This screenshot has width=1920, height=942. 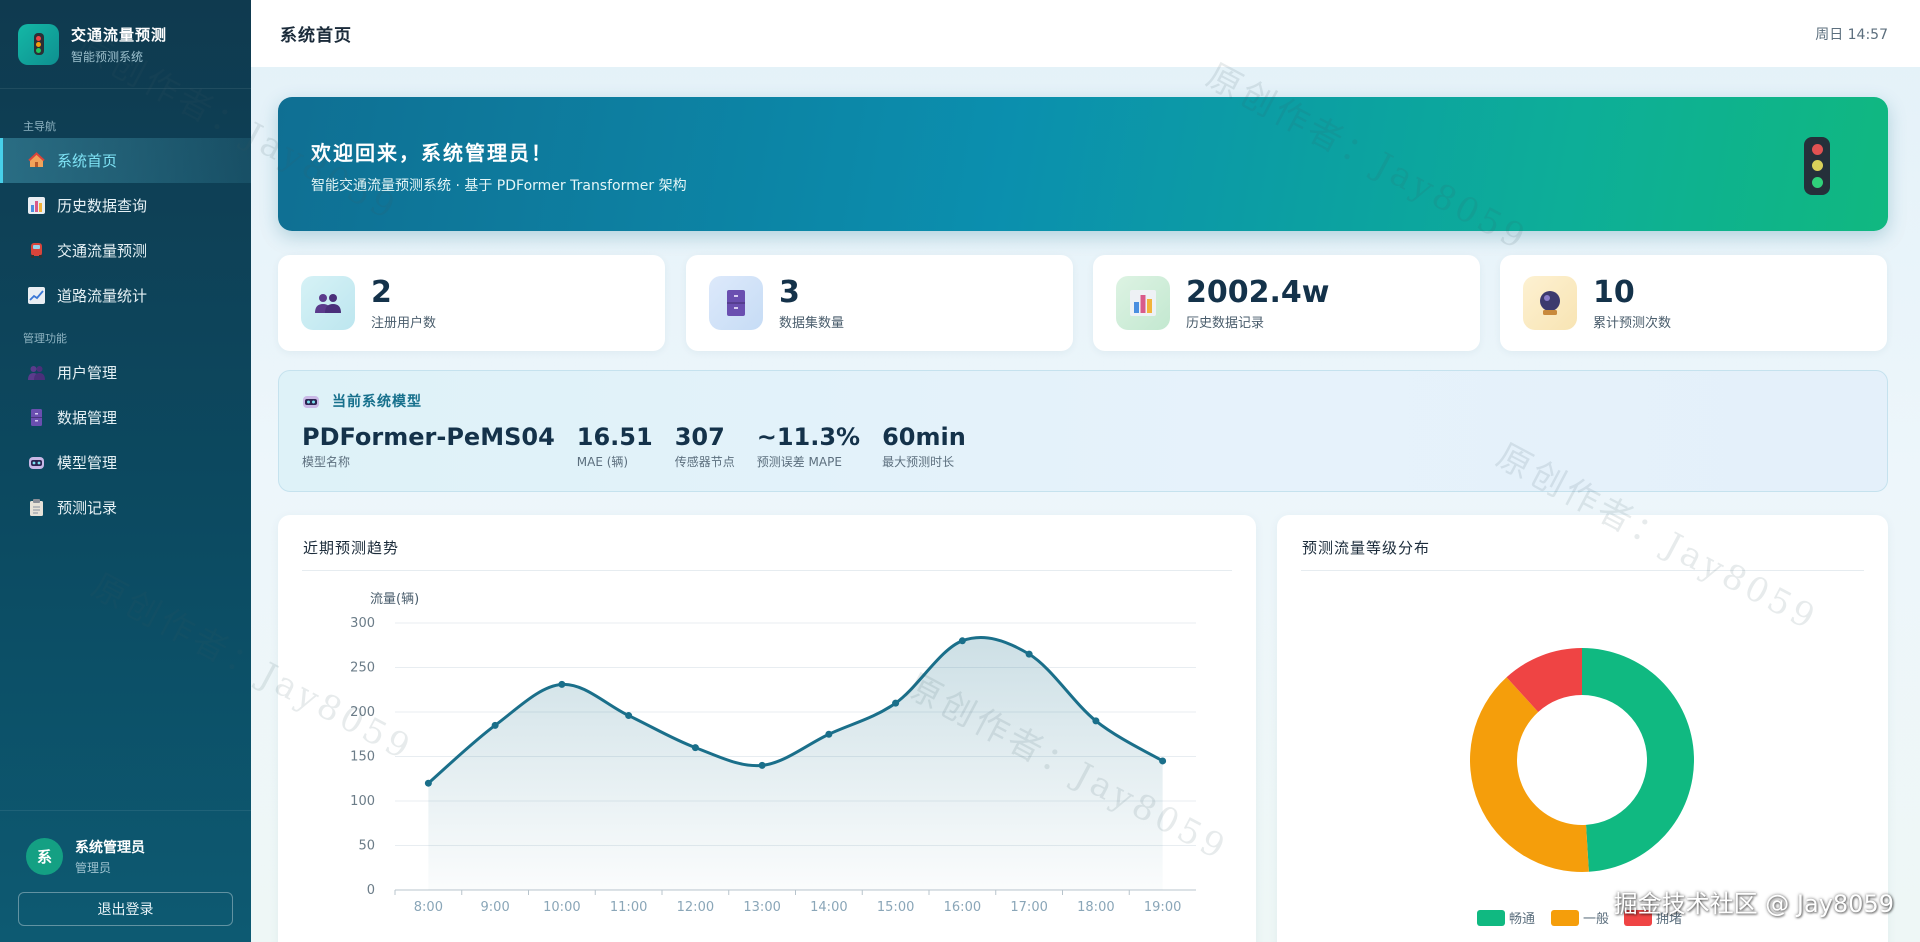 I want to click on sidebar-item-road-stats: 道路流量统计, so click(x=125, y=295).